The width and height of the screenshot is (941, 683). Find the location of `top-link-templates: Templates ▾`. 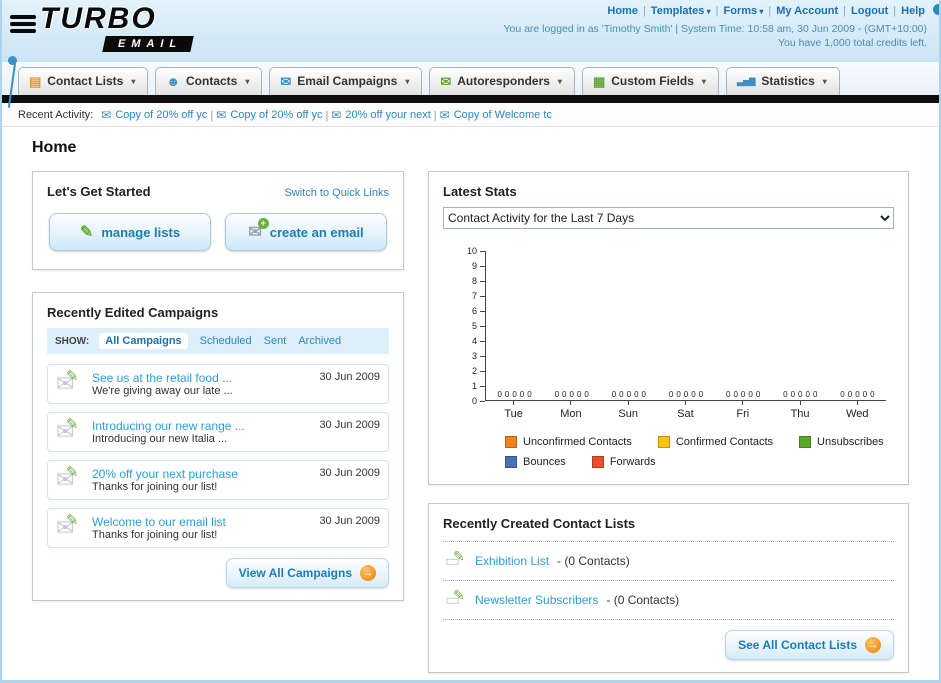

top-link-templates: Templates ▾ is located at coordinates (681, 11).